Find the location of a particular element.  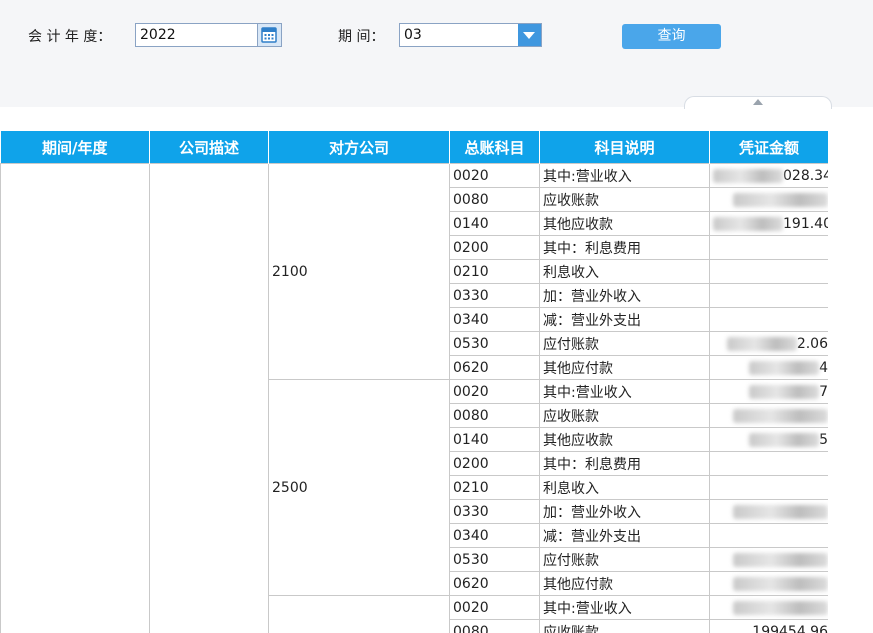

period-select: 03 is located at coordinates (470, 35).